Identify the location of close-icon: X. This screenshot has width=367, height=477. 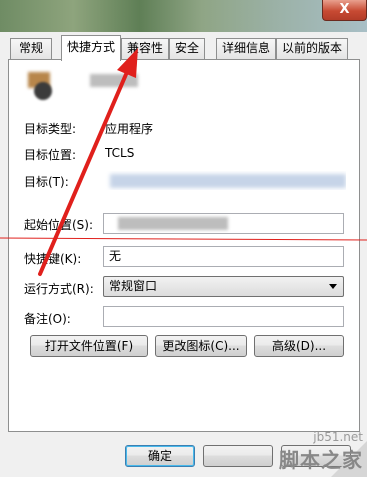
(344, 9).